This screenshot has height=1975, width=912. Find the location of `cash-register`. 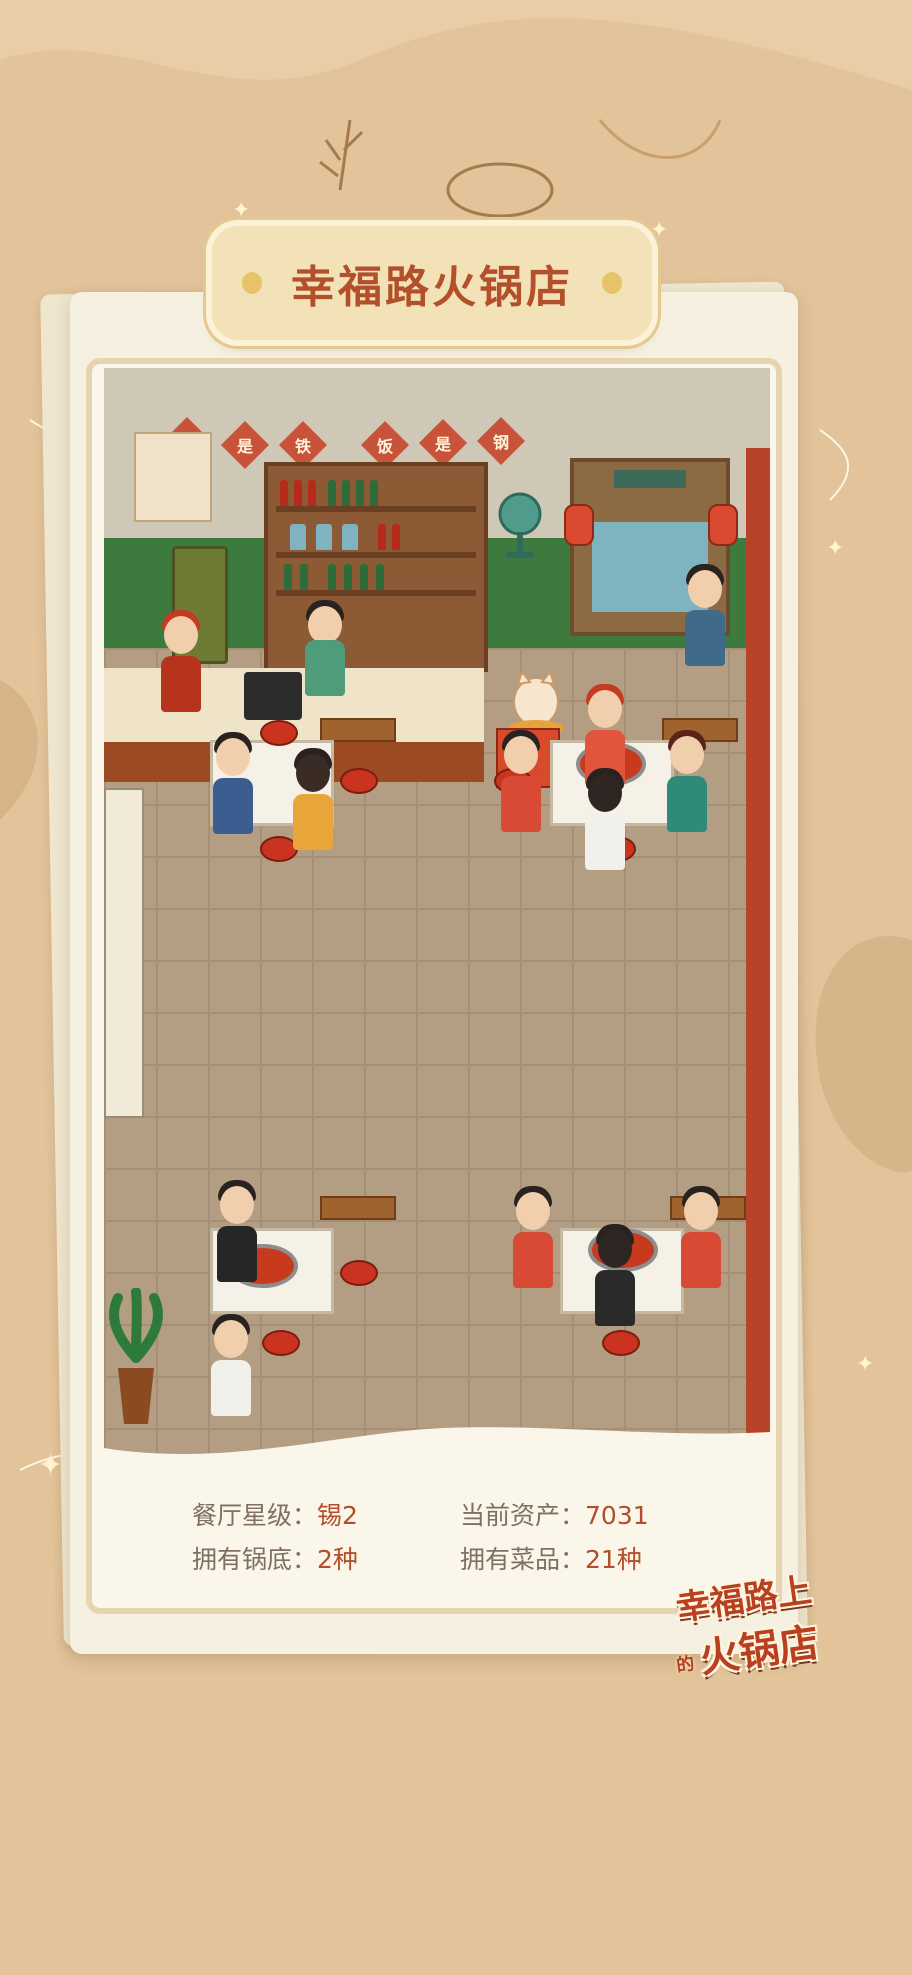

cash-register is located at coordinates (273, 696).